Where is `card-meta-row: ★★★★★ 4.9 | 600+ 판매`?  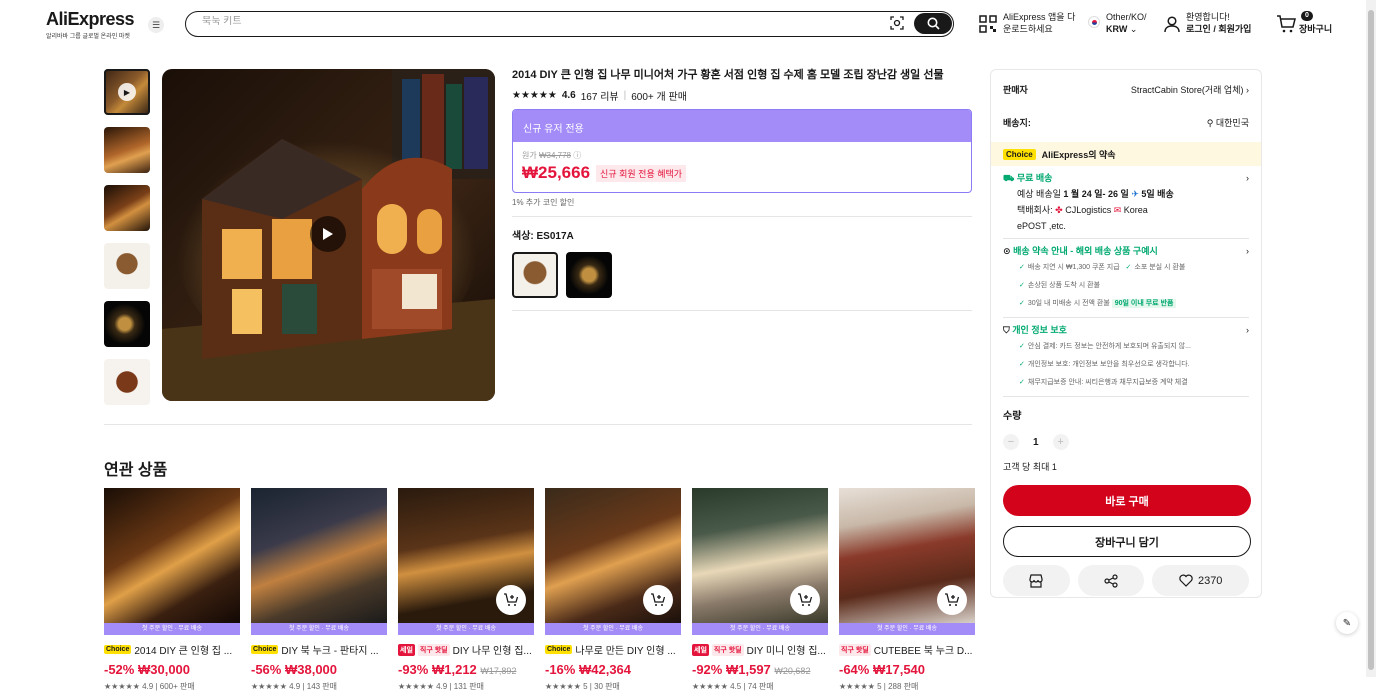
card-meta-row: ★★★★★ 4.9 | 600+ 판매 is located at coordinates (172, 686).